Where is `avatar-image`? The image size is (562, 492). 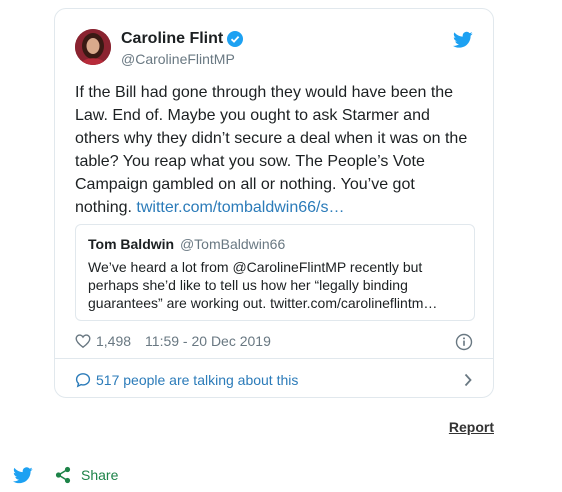 avatar-image is located at coordinates (93, 47).